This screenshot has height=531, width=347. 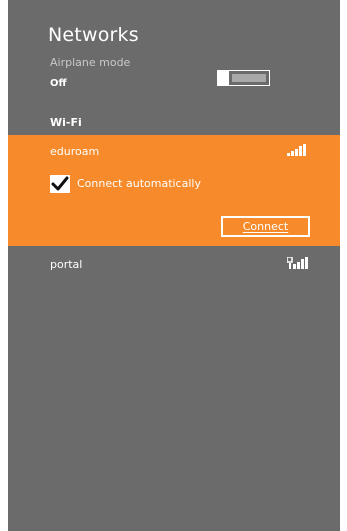 What do you see at coordinates (66, 122) in the screenshot?
I see `wifi-section-header: Wi-Fi` at bounding box center [66, 122].